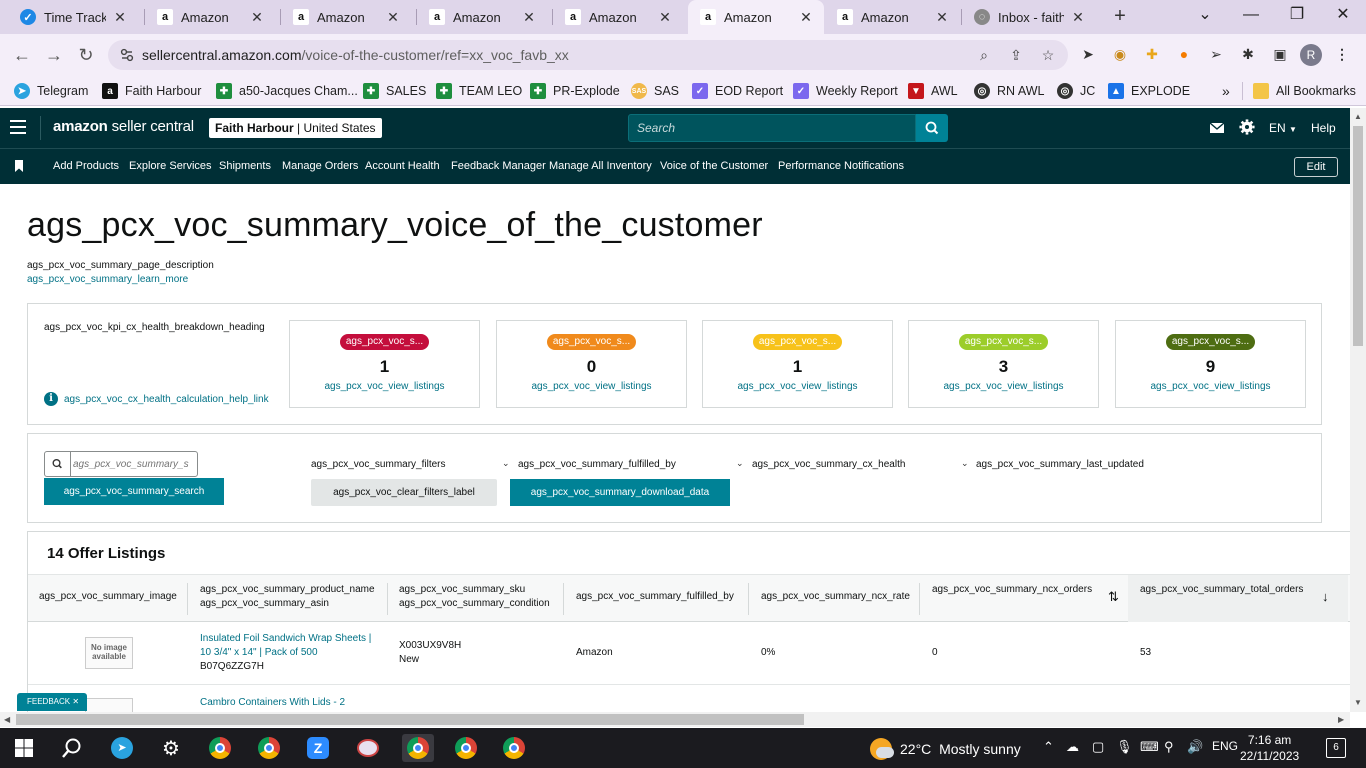 Image resolution: width=1366 pixels, height=768 pixels. What do you see at coordinates (295, 128) in the screenshot?
I see `store-selector: Faith Harbour | United States` at bounding box center [295, 128].